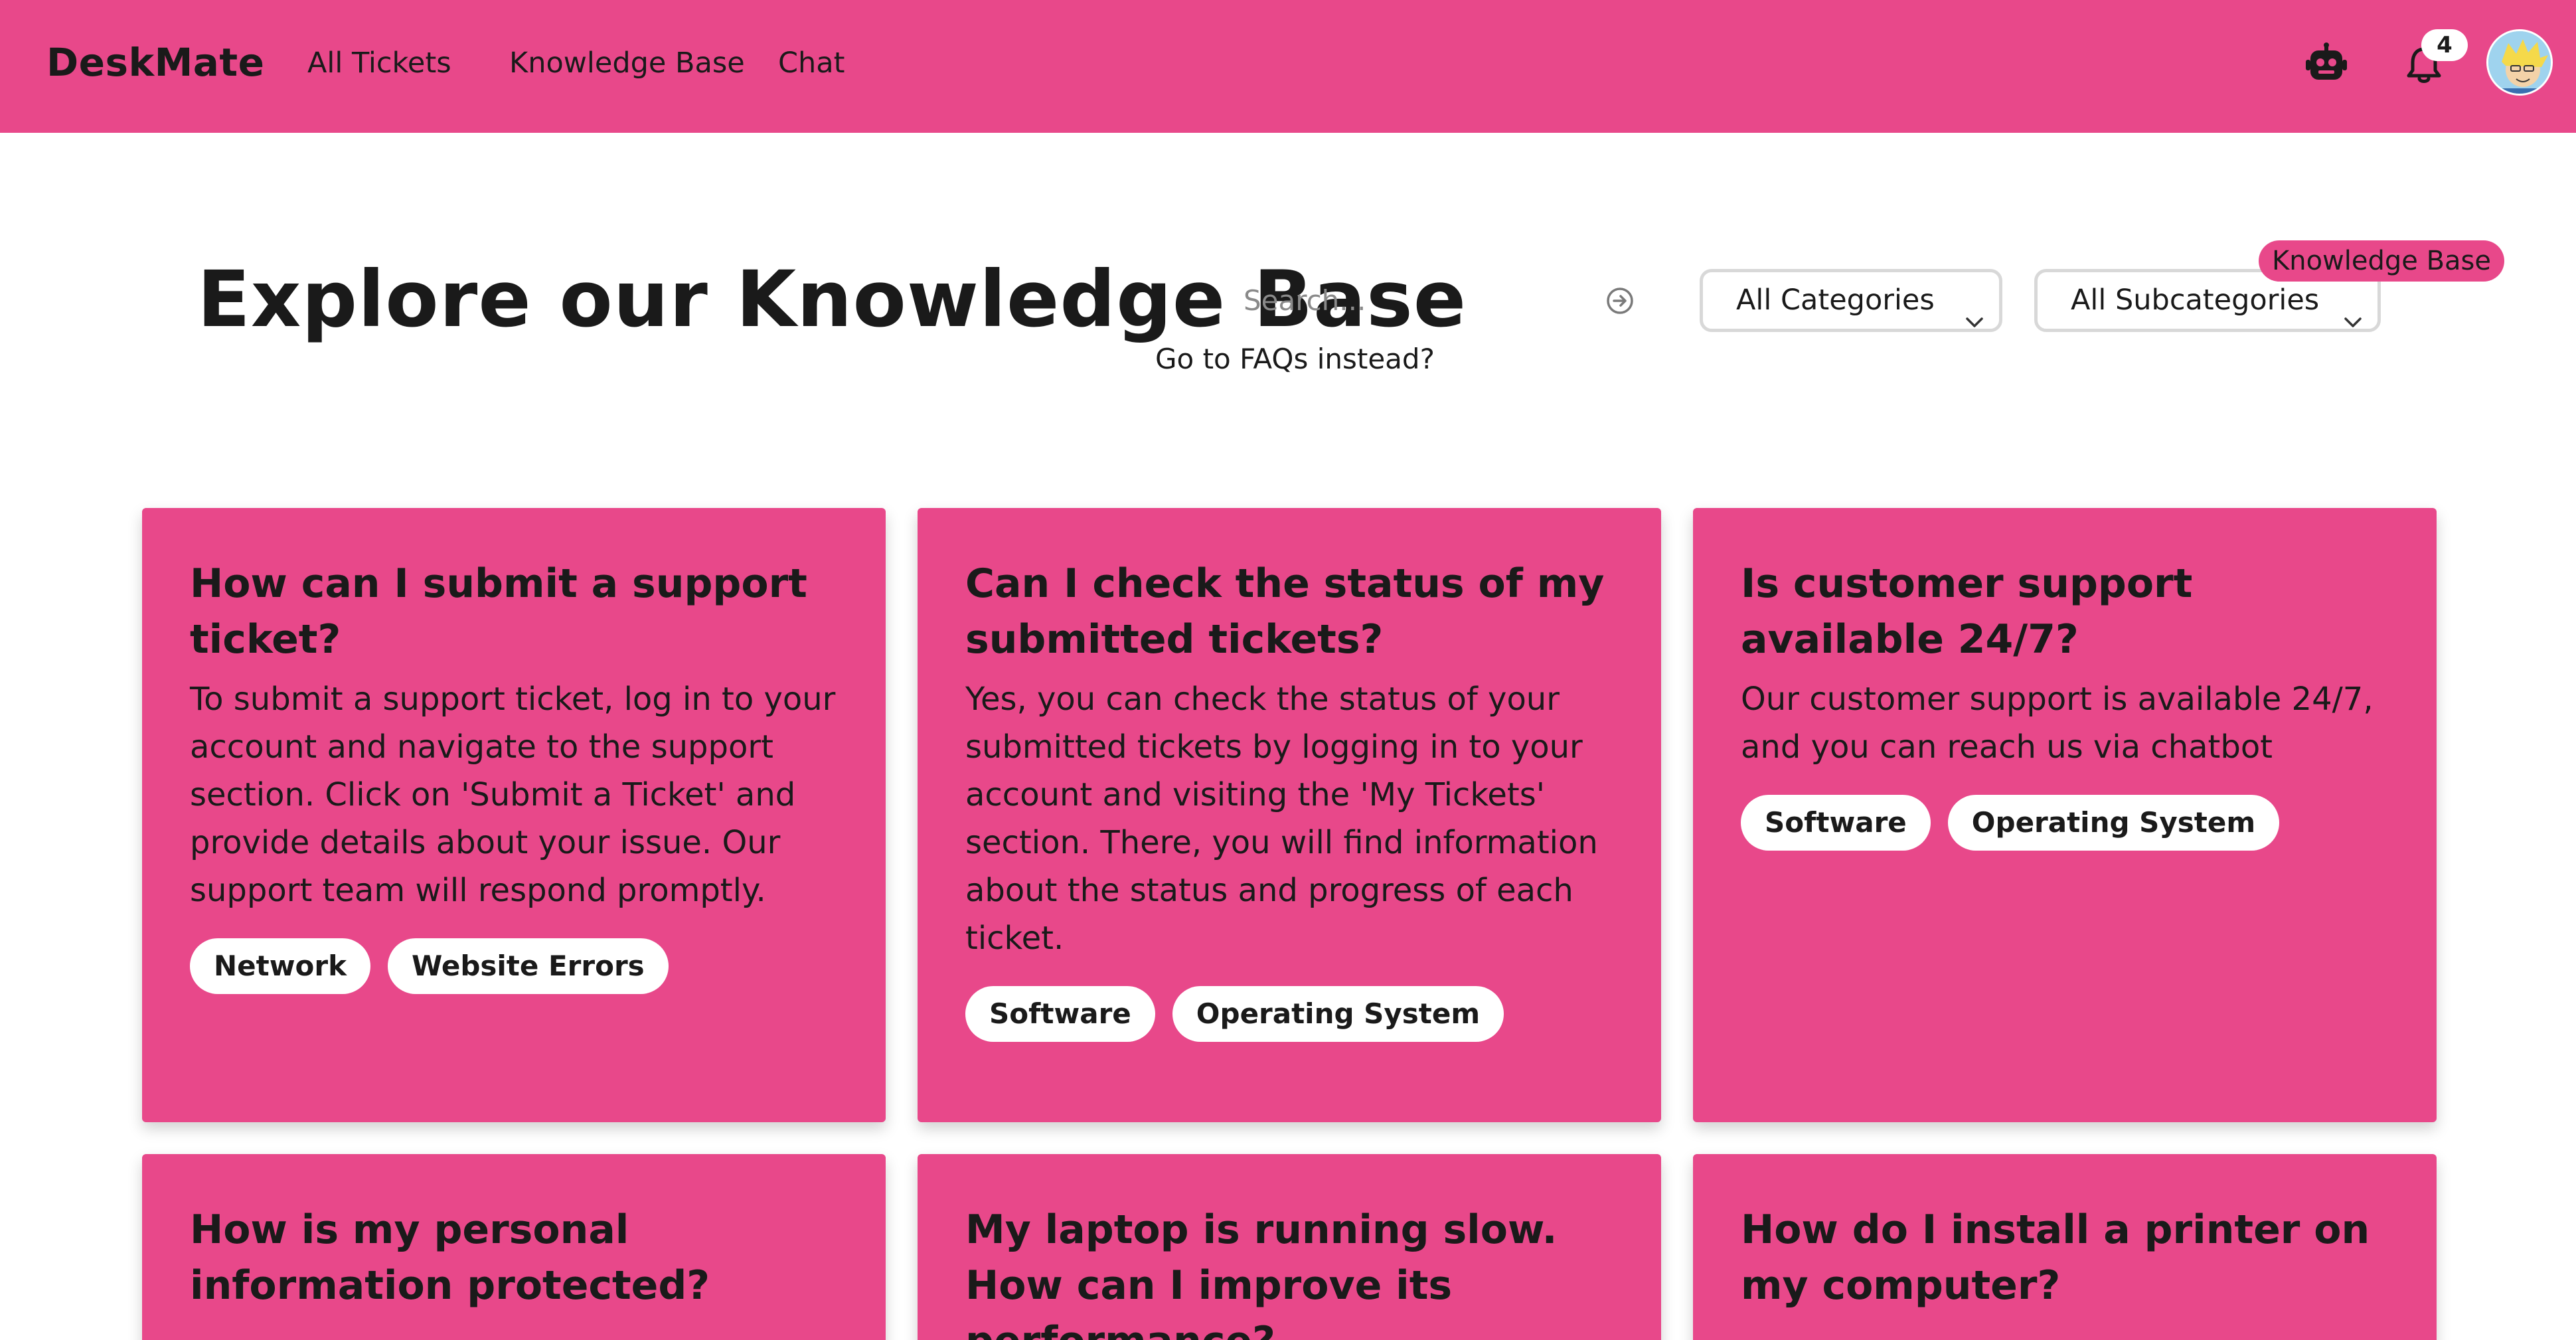  Describe the element at coordinates (1295, 359) in the screenshot. I see `faq-link: Go to FAQs instead?` at that location.